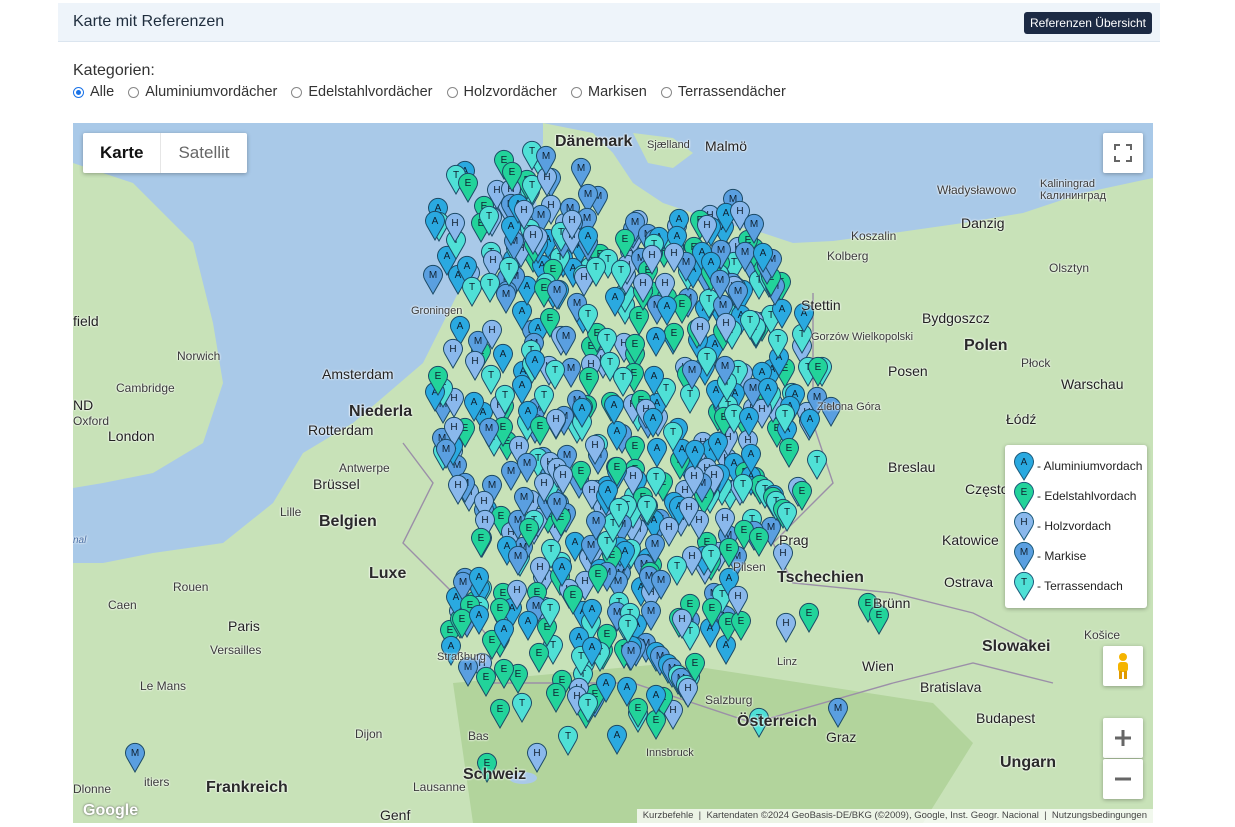  Describe the element at coordinates (121, 153) in the screenshot. I see `map-type-karte-button: Karte` at that location.